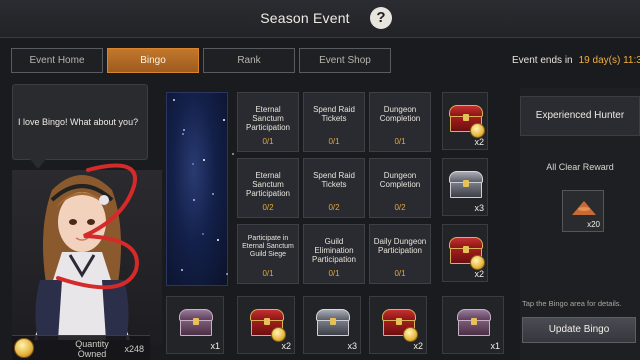 The width and height of the screenshot is (640, 360). Describe the element at coordinates (609, 60) in the screenshot. I see `event-timer-value: 19 day(s) 11:31` at that location.